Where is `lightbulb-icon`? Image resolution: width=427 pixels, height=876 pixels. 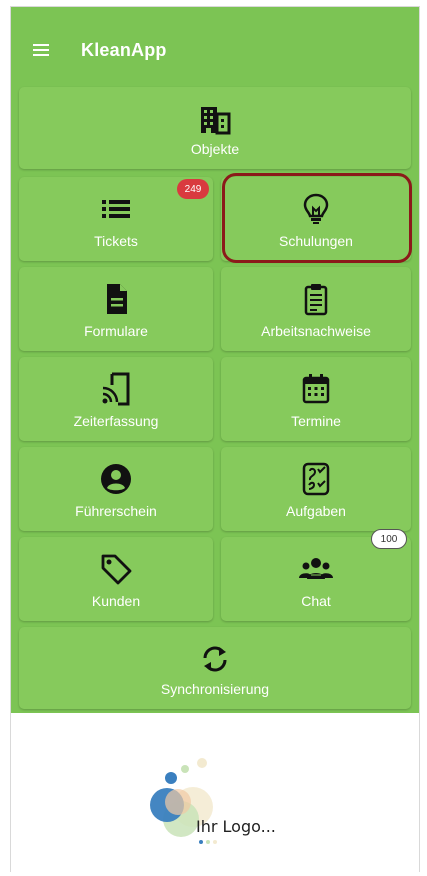 lightbulb-icon is located at coordinates (316, 208).